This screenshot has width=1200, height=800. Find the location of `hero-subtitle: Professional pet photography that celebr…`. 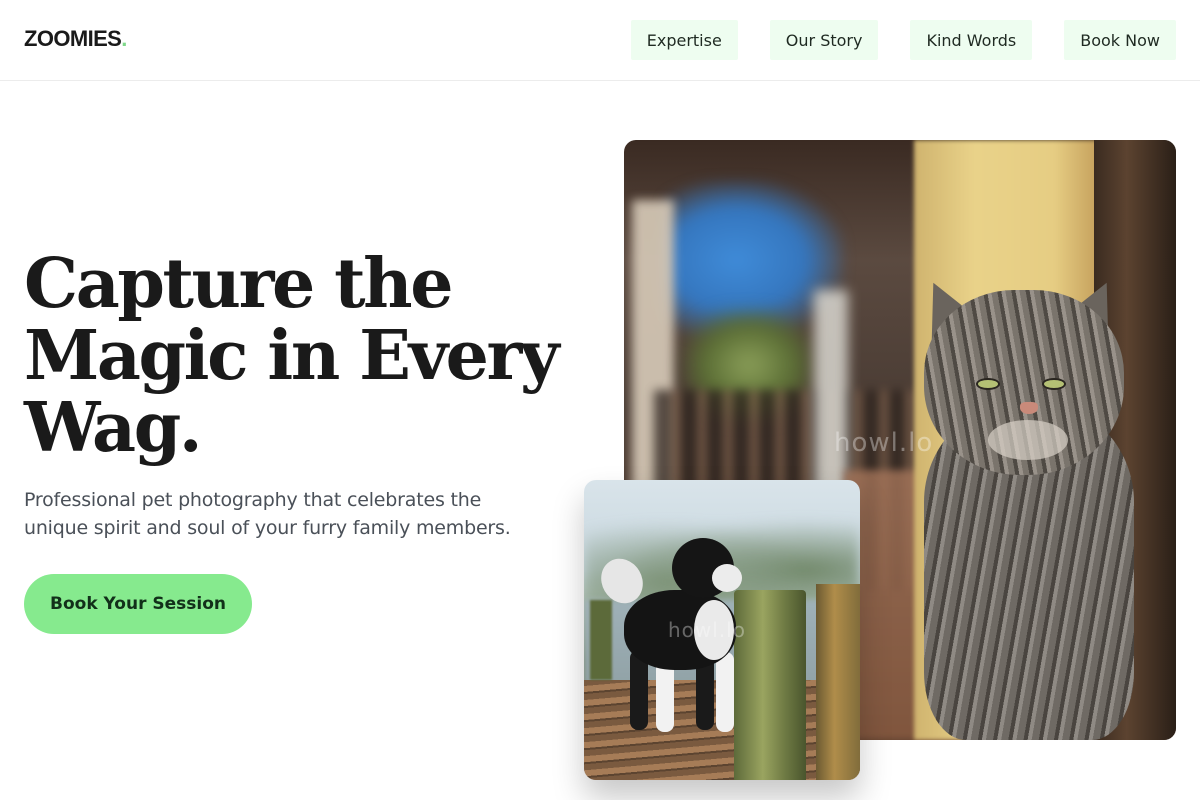

hero-subtitle: Professional pet photography that celebr… is located at coordinates (267, 514).